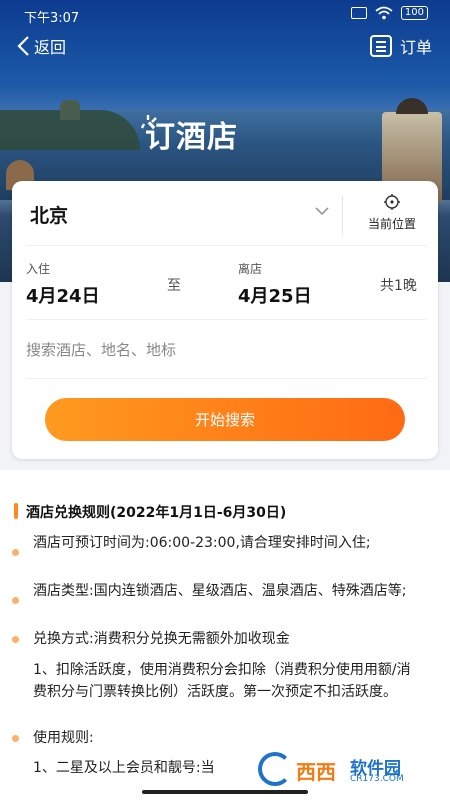 The width and height of the screenshot is (450, 800). I want to click on status-bar: 下午3:07 100, so click(225, 15).